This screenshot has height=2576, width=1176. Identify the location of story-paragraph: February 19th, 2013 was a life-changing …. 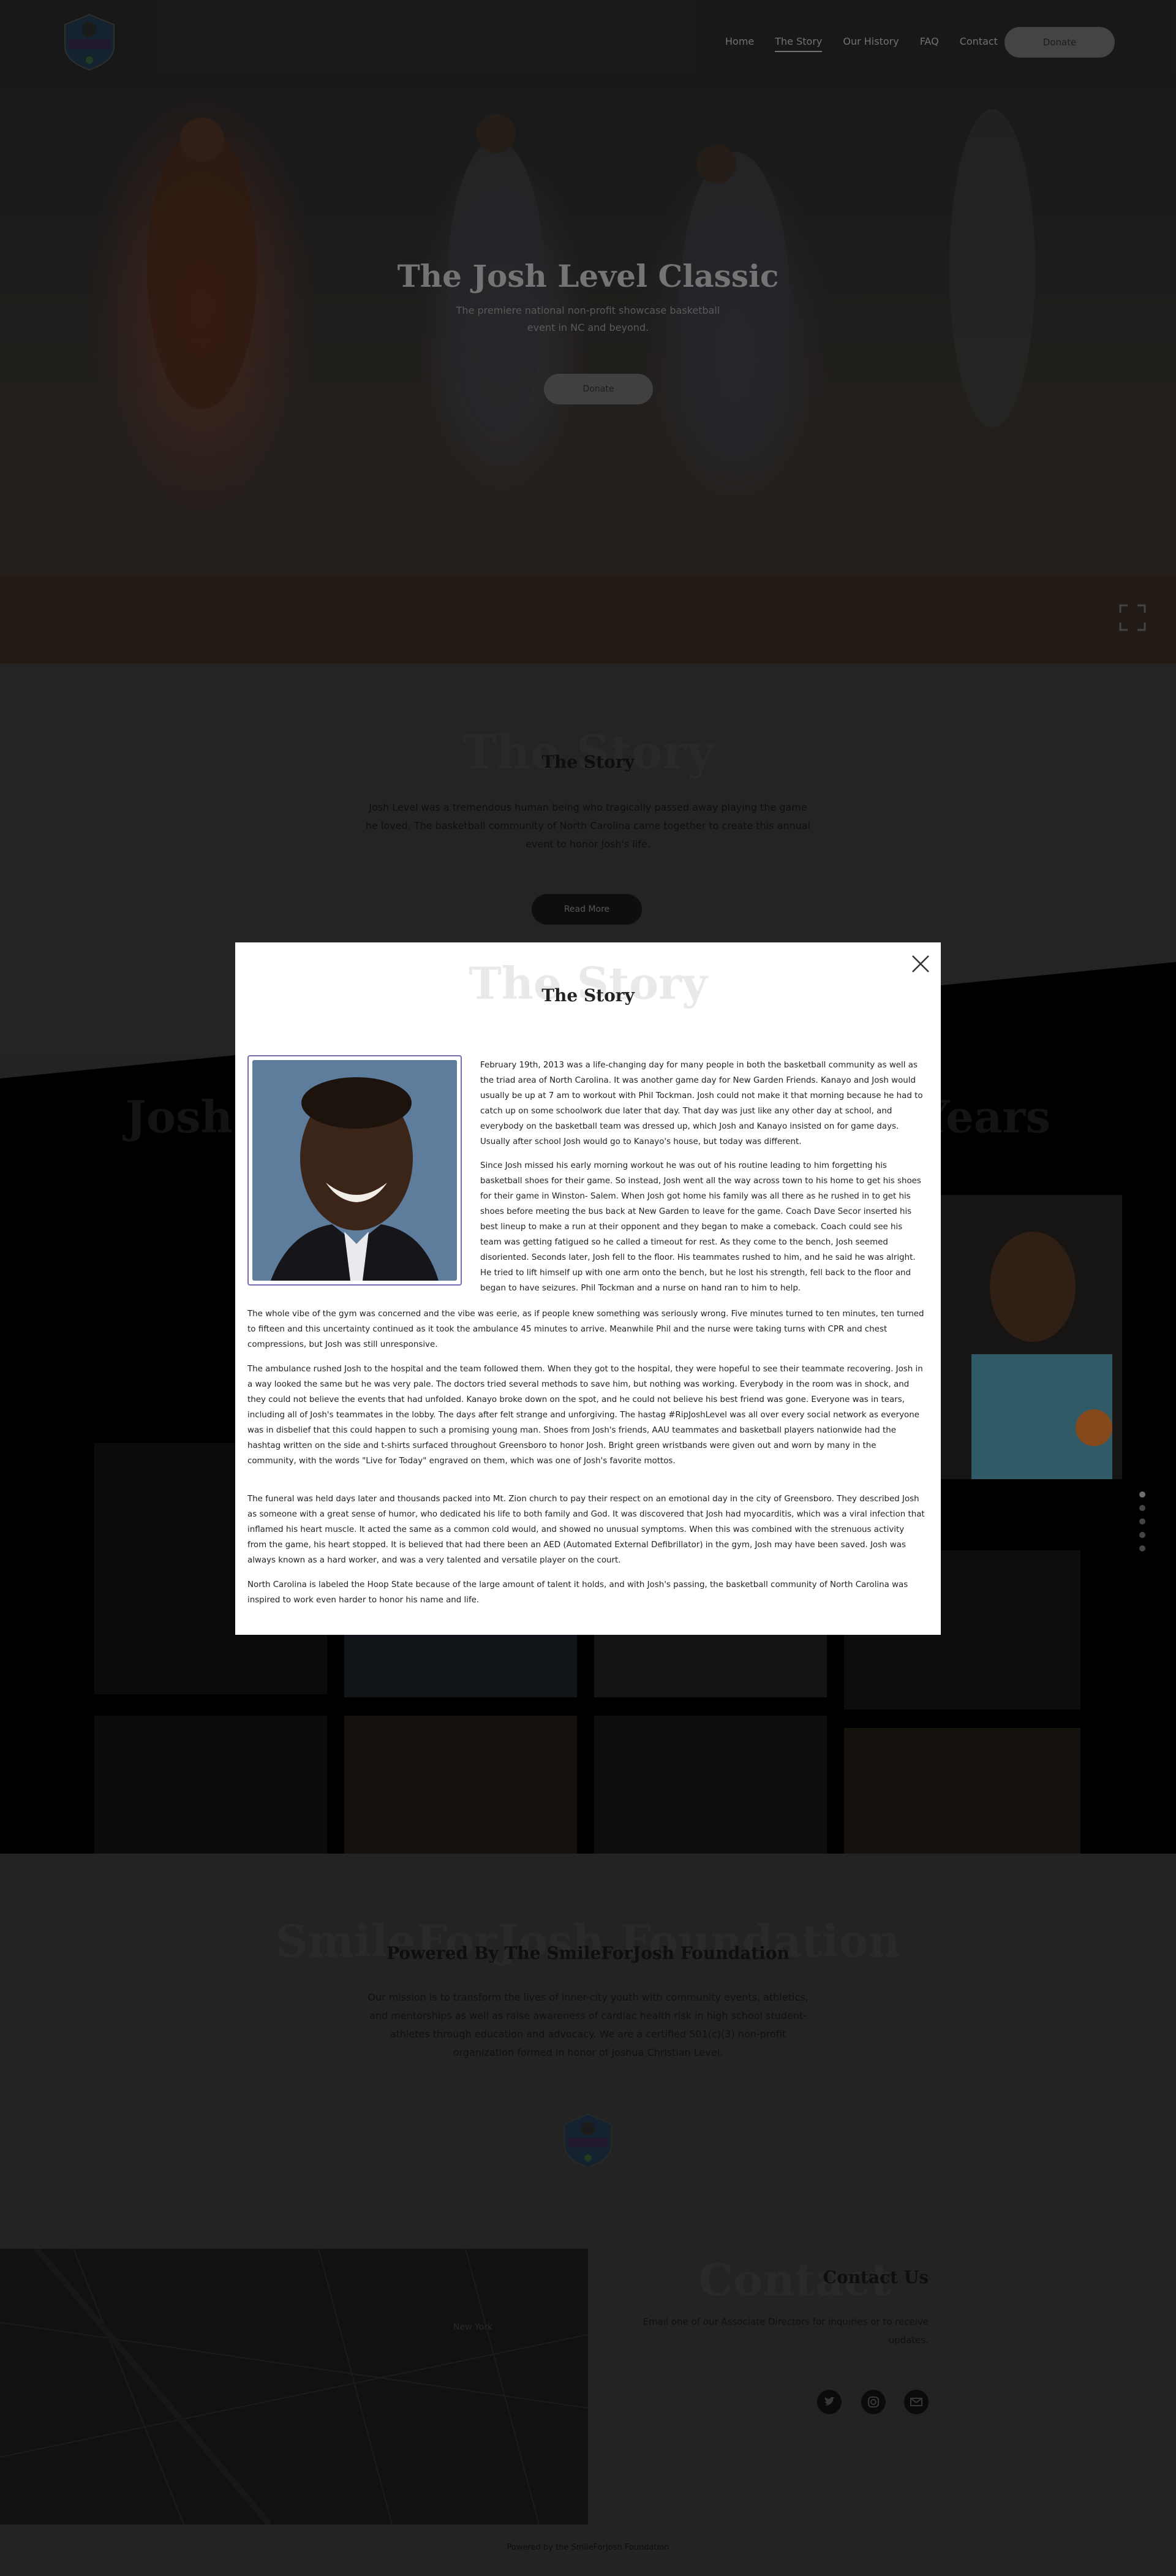
(701, 1103).